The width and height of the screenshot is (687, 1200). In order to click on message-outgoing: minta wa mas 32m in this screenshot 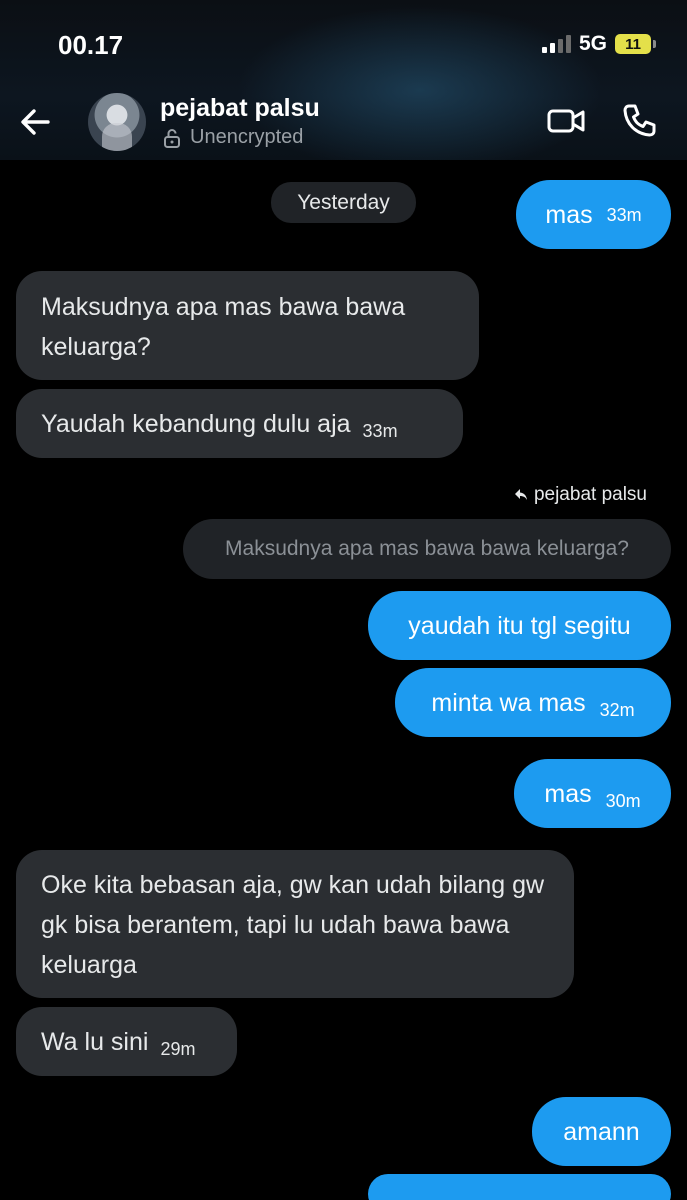, I will do `click(533, 702)`.